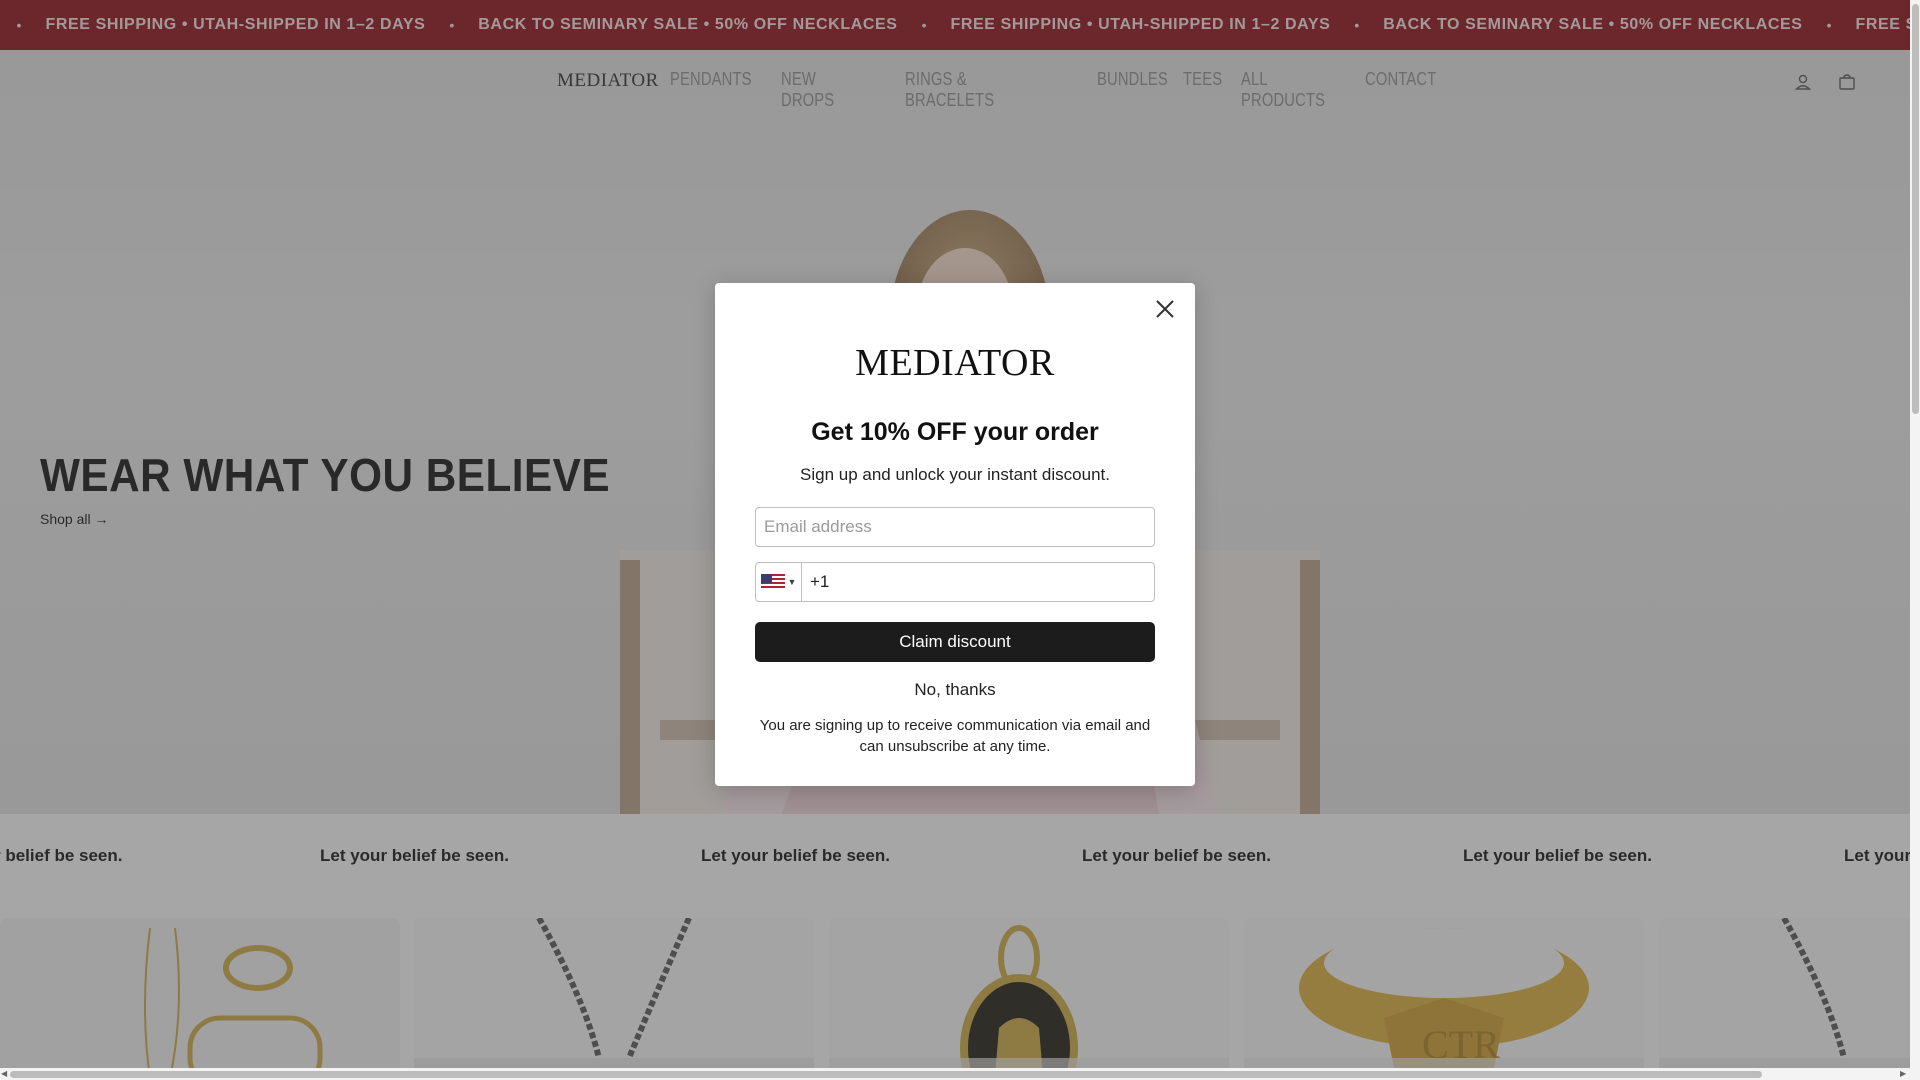  I want to click on email-field, so click(955, 527).